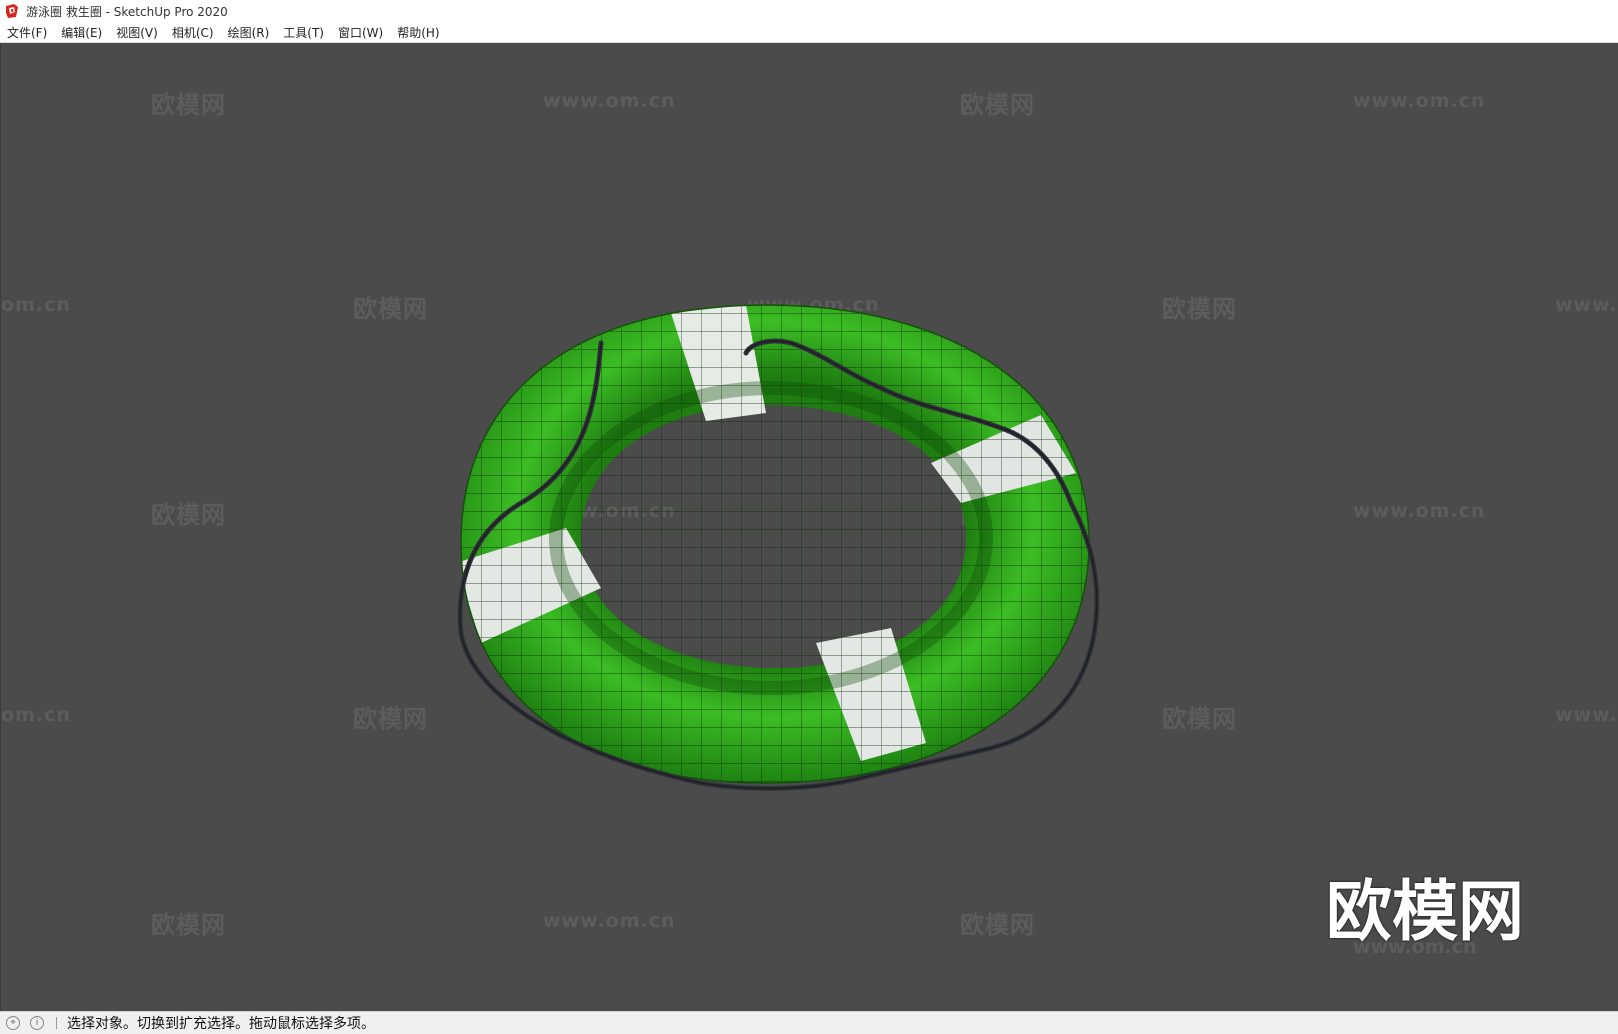 Image resolution: width=1618 pixels, height=1034 pixels. I want to click on menu-window: 窗口(W), so click(360, 32).